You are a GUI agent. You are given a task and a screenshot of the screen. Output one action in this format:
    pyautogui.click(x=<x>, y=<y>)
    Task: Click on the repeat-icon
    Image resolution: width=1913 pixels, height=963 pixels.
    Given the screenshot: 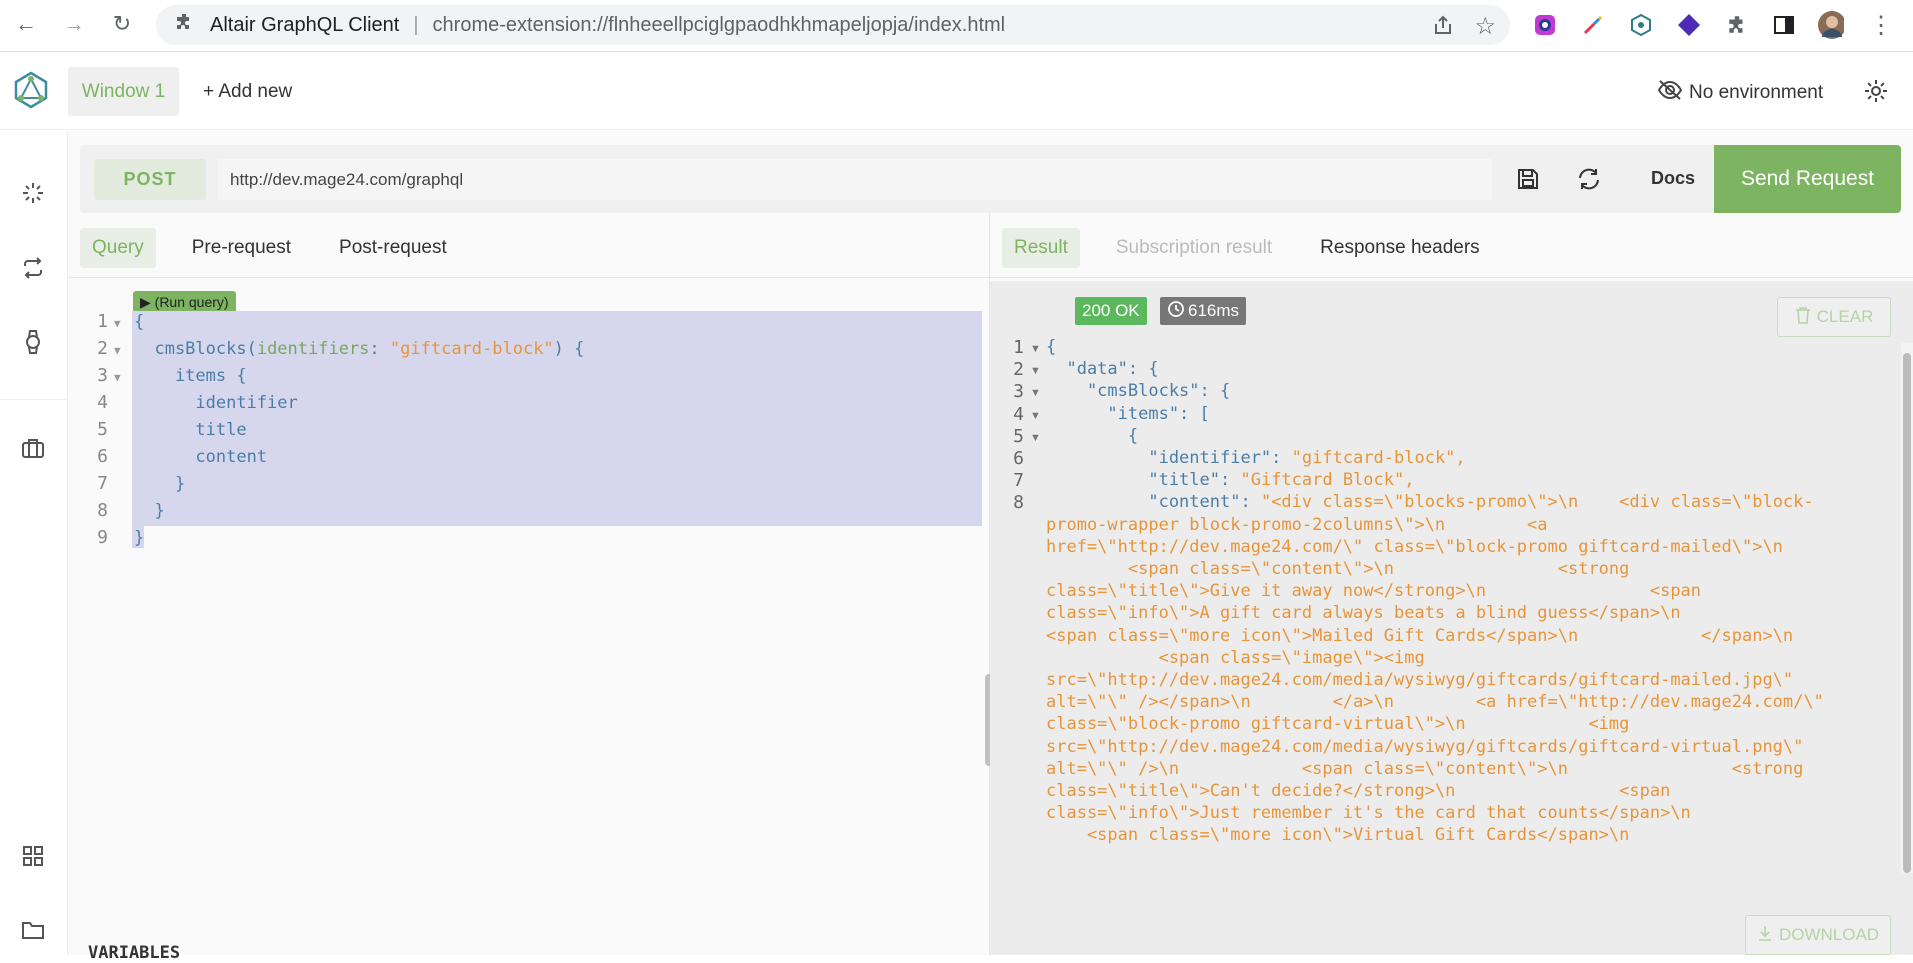 What is the action you would take?
    pyautogui.click(x=33, y=268)
    